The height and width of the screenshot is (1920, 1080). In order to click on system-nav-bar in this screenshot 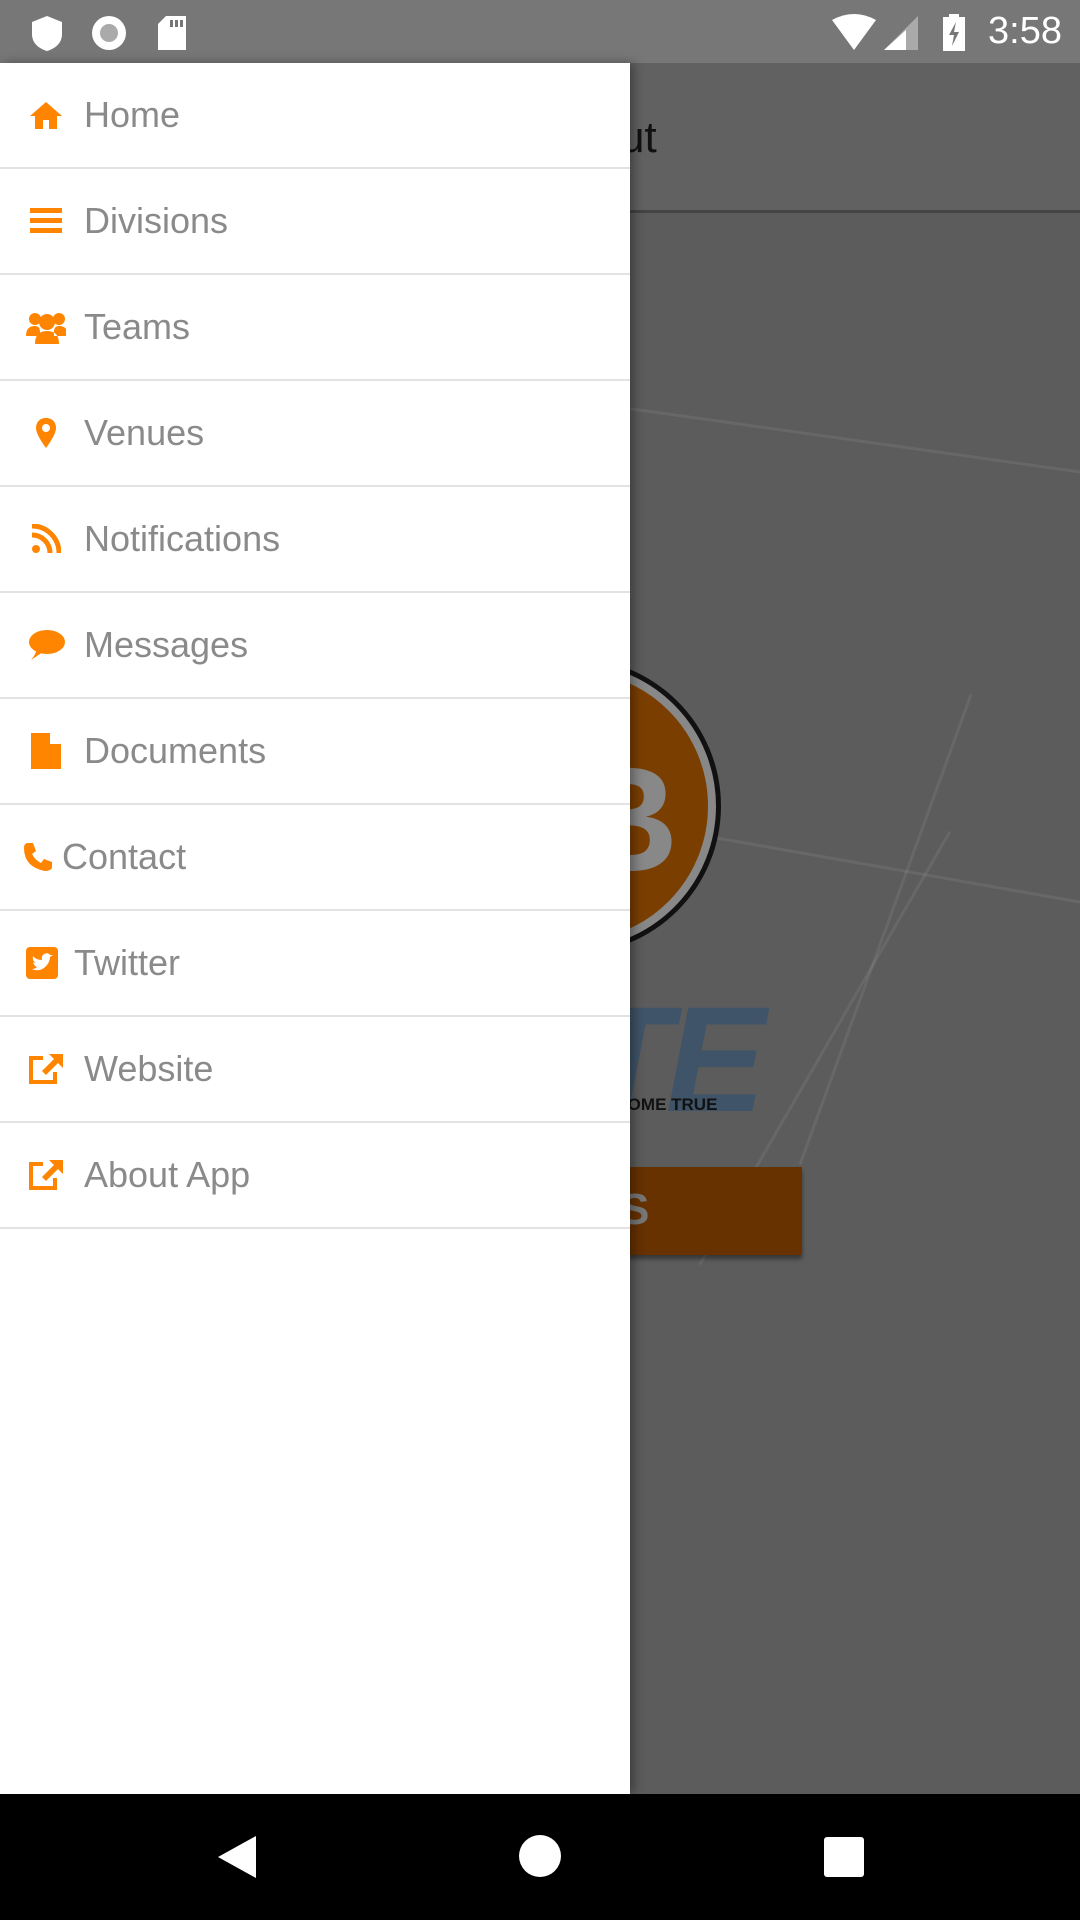, I will do `click(540, 1857)`.